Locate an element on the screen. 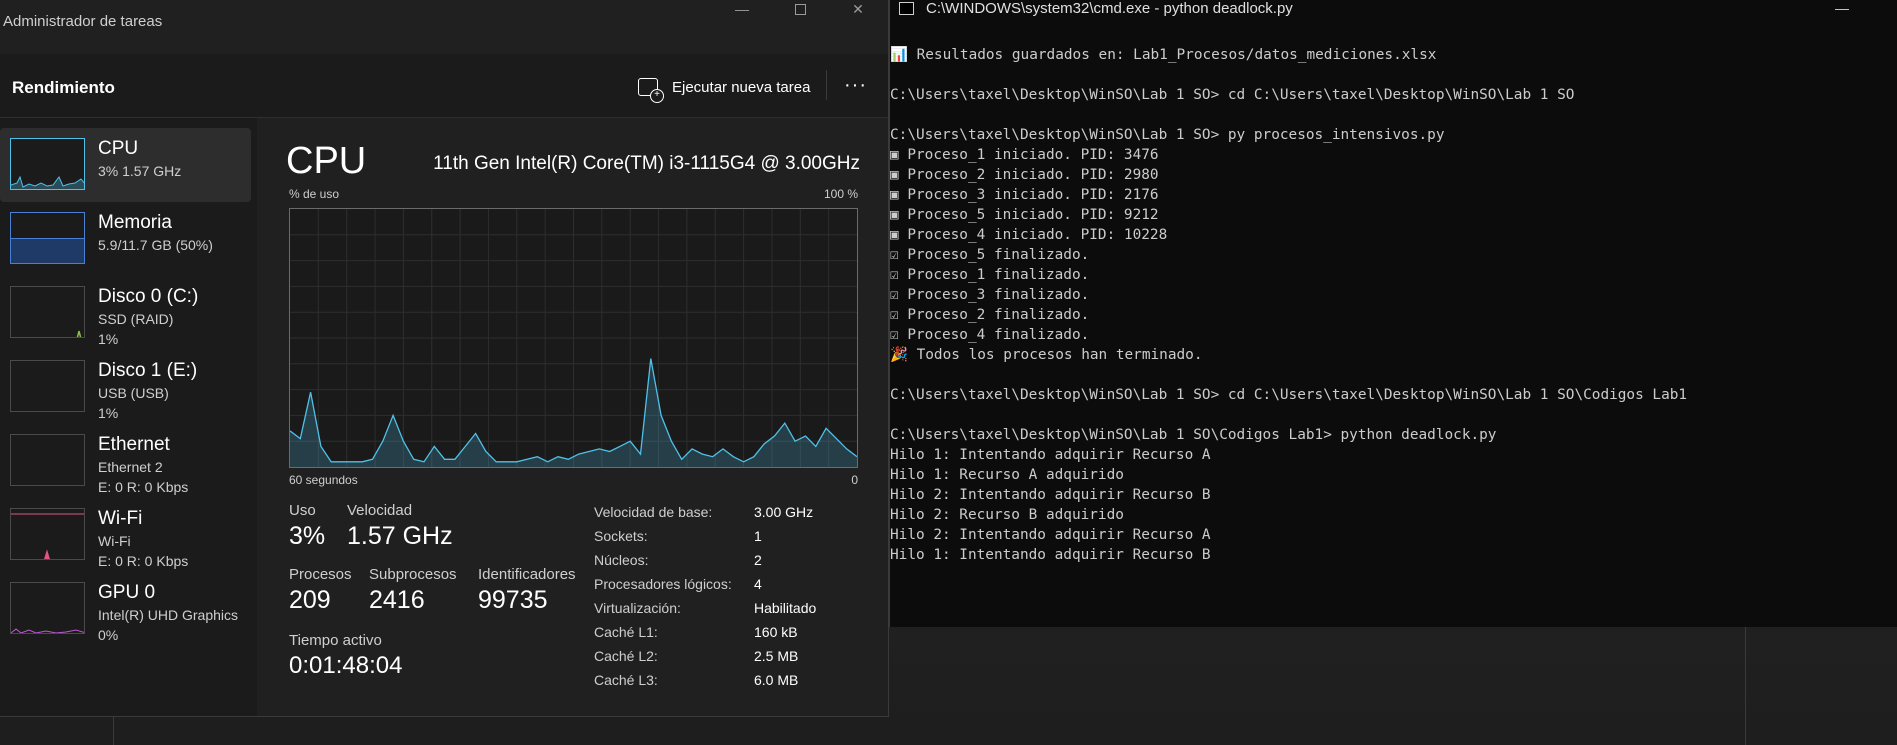  cpu-thumbnail-graph is located at coordinates (47, 182).